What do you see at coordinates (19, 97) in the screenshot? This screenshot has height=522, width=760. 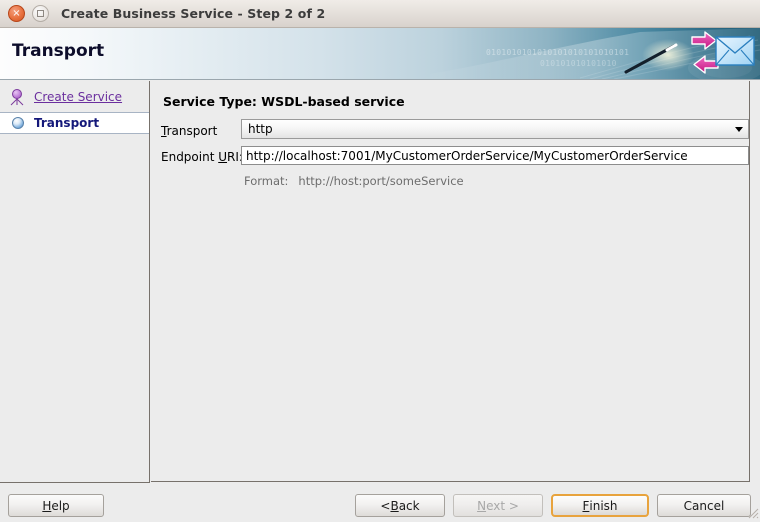 I see `tree-node-icon` at bounding box center [19, 97].